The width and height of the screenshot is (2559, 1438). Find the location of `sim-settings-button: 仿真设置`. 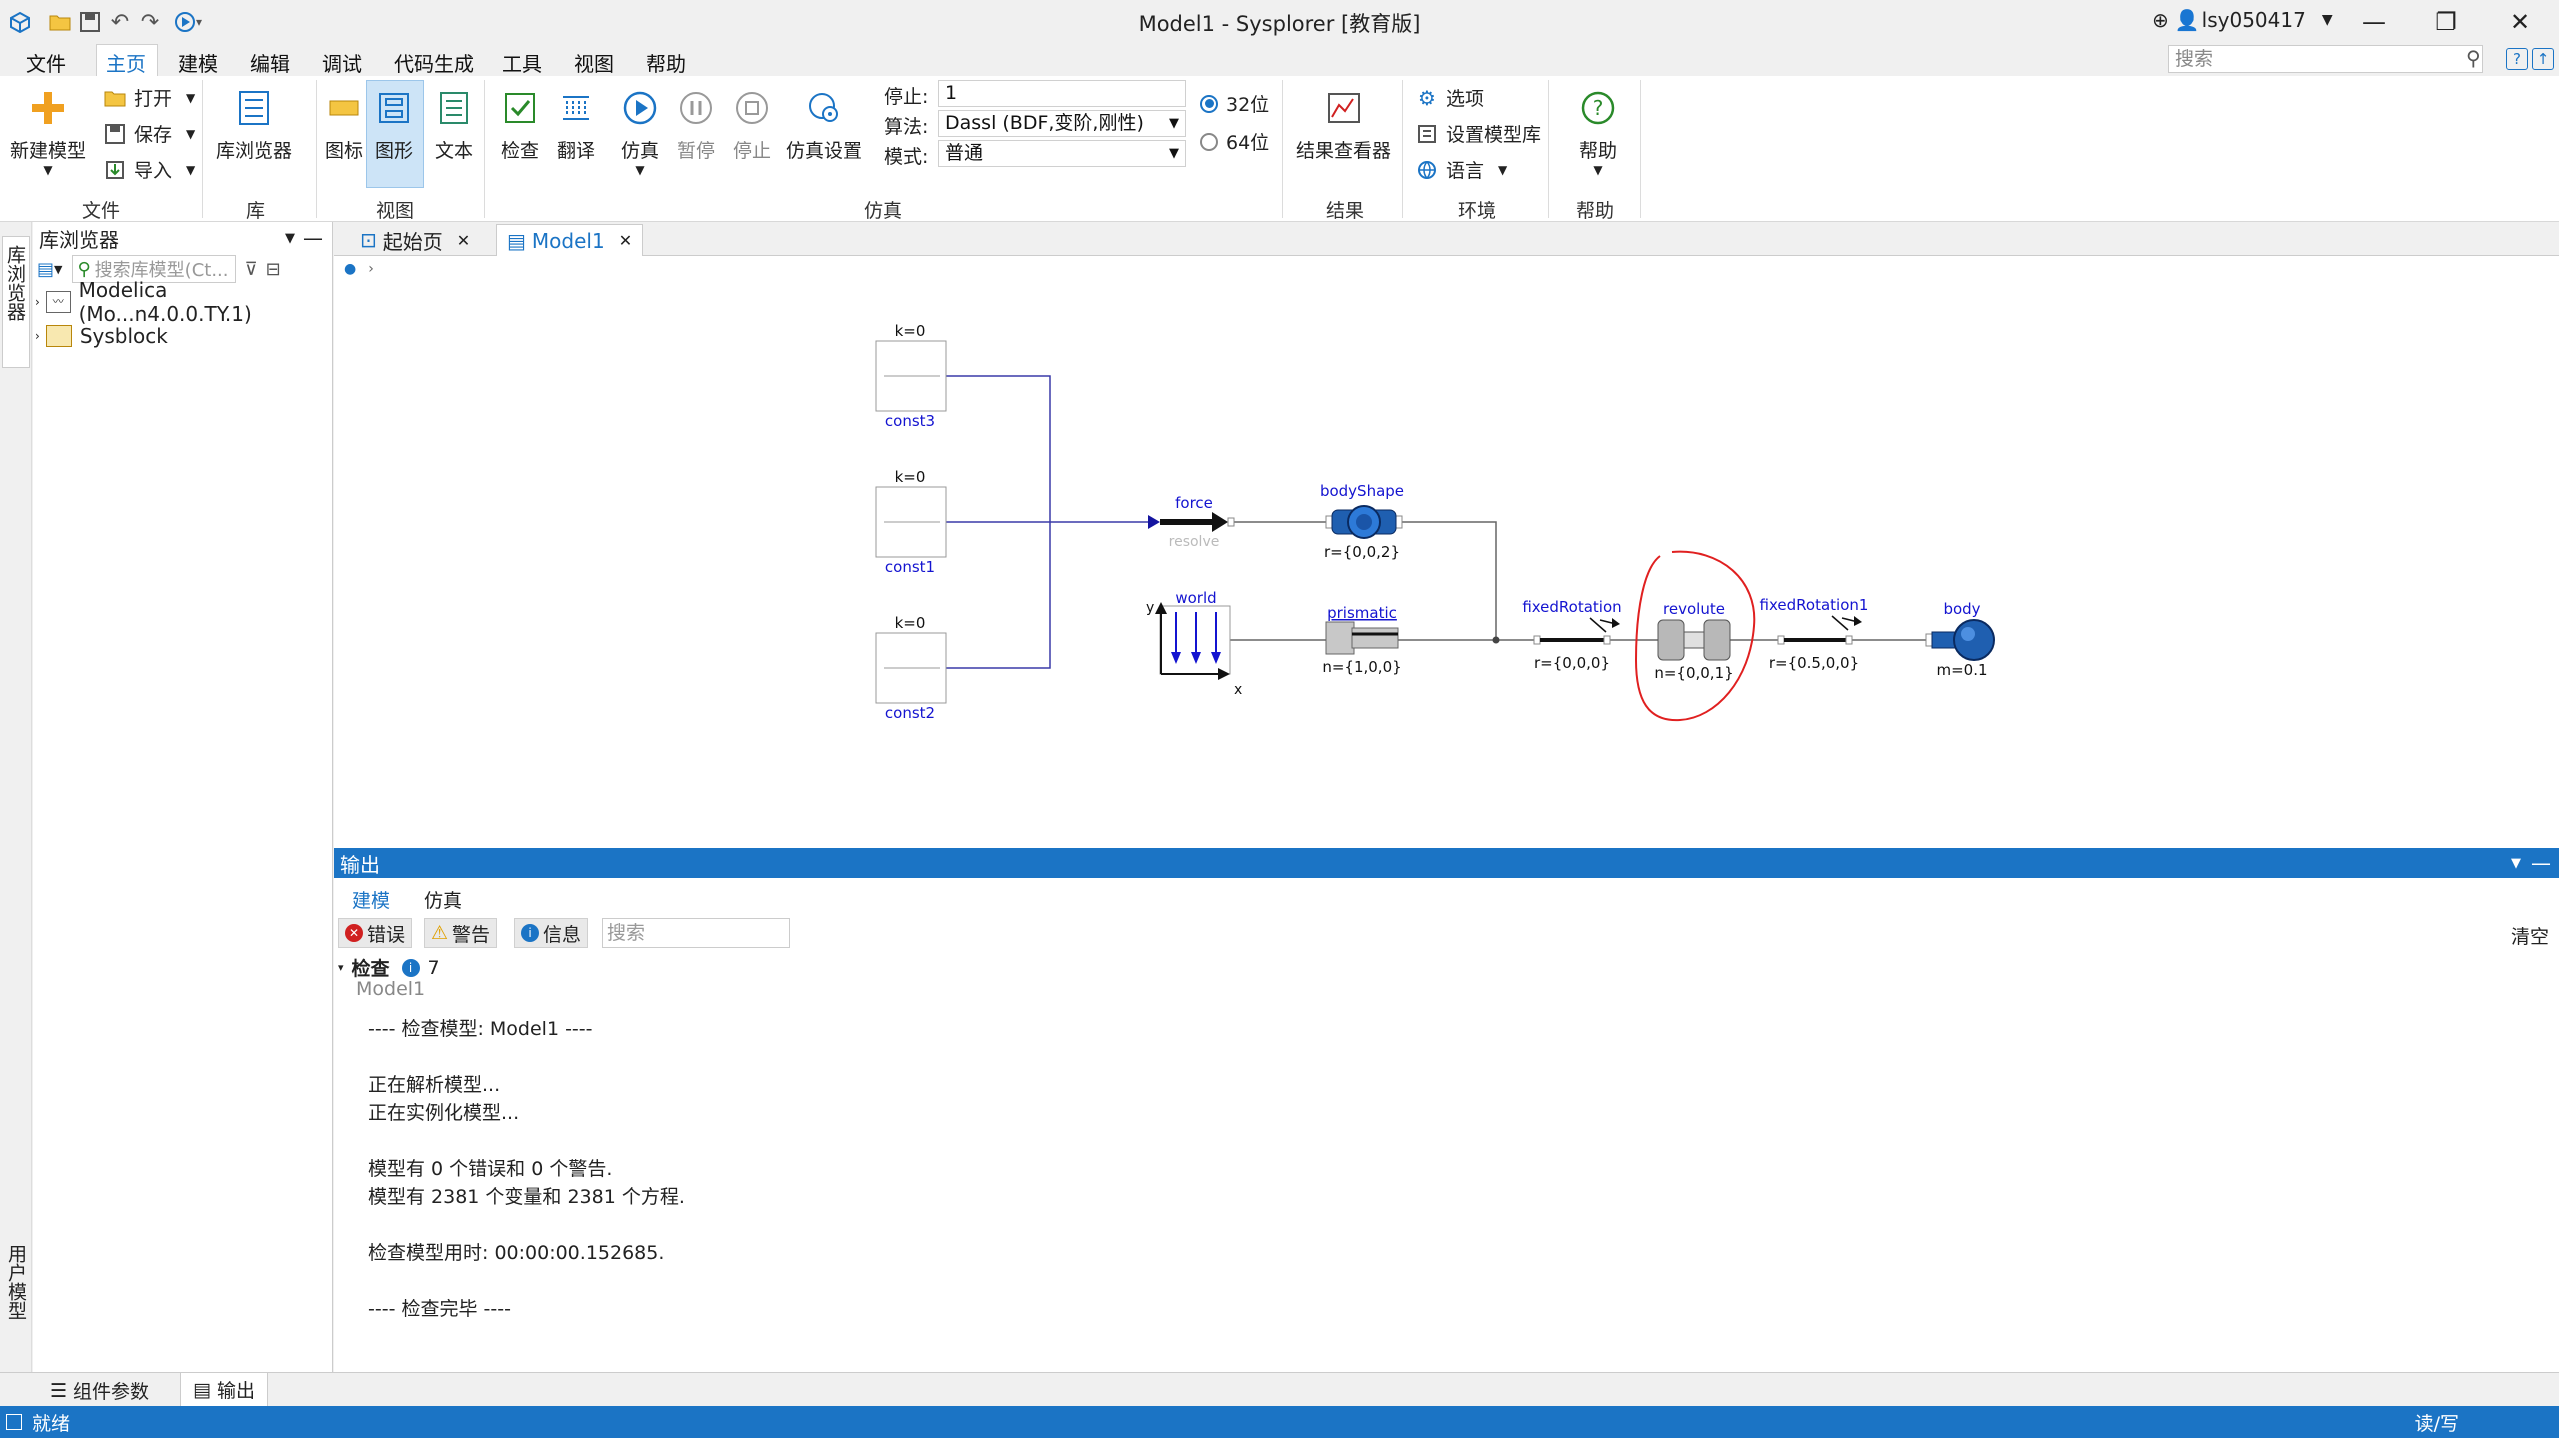

sim-settings-button: 仿真设置 is located at coordinates (824, 124).